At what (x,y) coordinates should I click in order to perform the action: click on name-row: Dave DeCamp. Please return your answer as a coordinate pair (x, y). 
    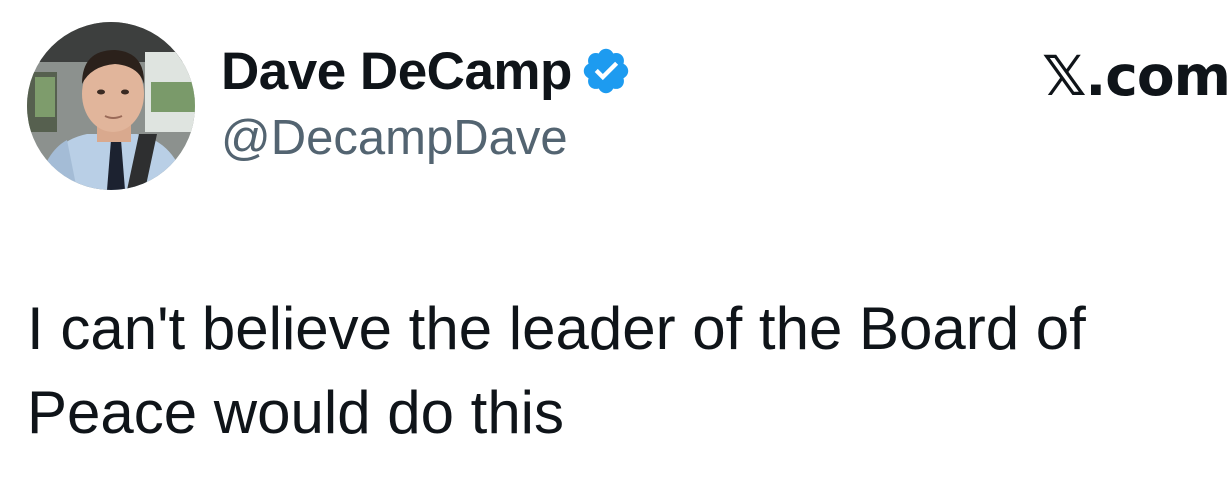
    Looking at the image, I should click on (426, 71).